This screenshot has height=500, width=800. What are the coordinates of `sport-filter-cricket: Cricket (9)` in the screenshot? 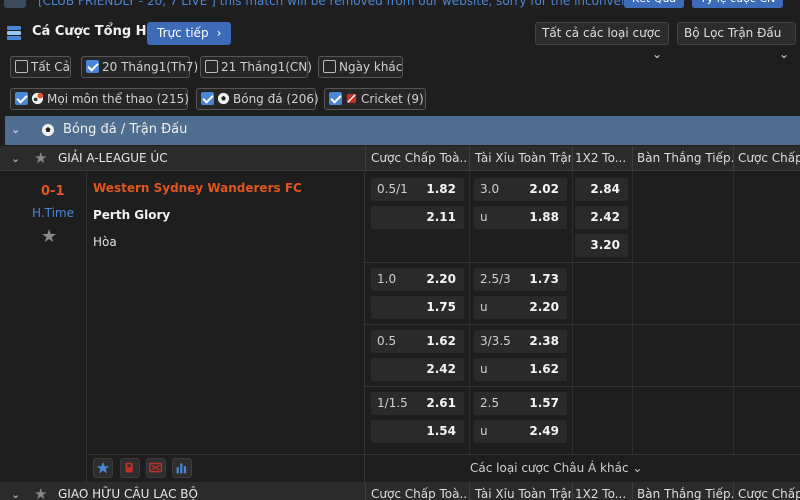 It's located at (375, 99).